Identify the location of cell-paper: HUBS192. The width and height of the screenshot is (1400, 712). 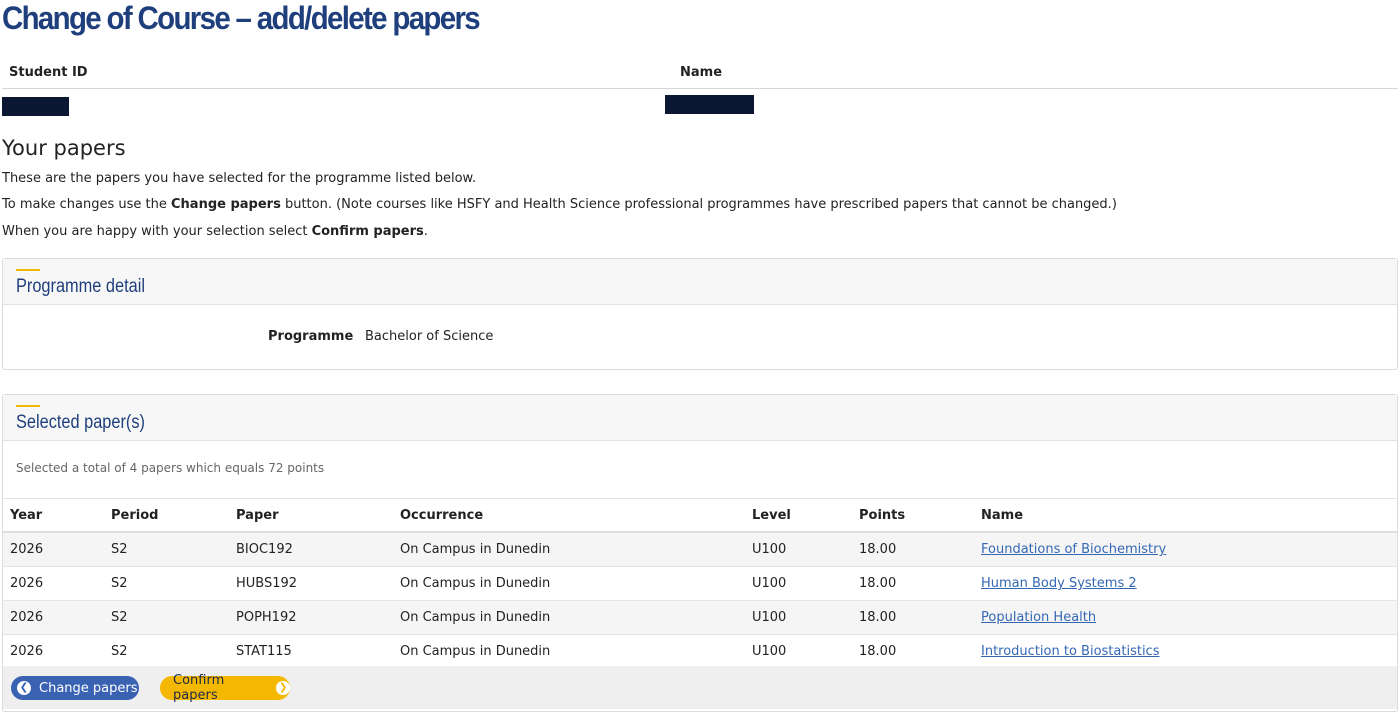
(311, 583).